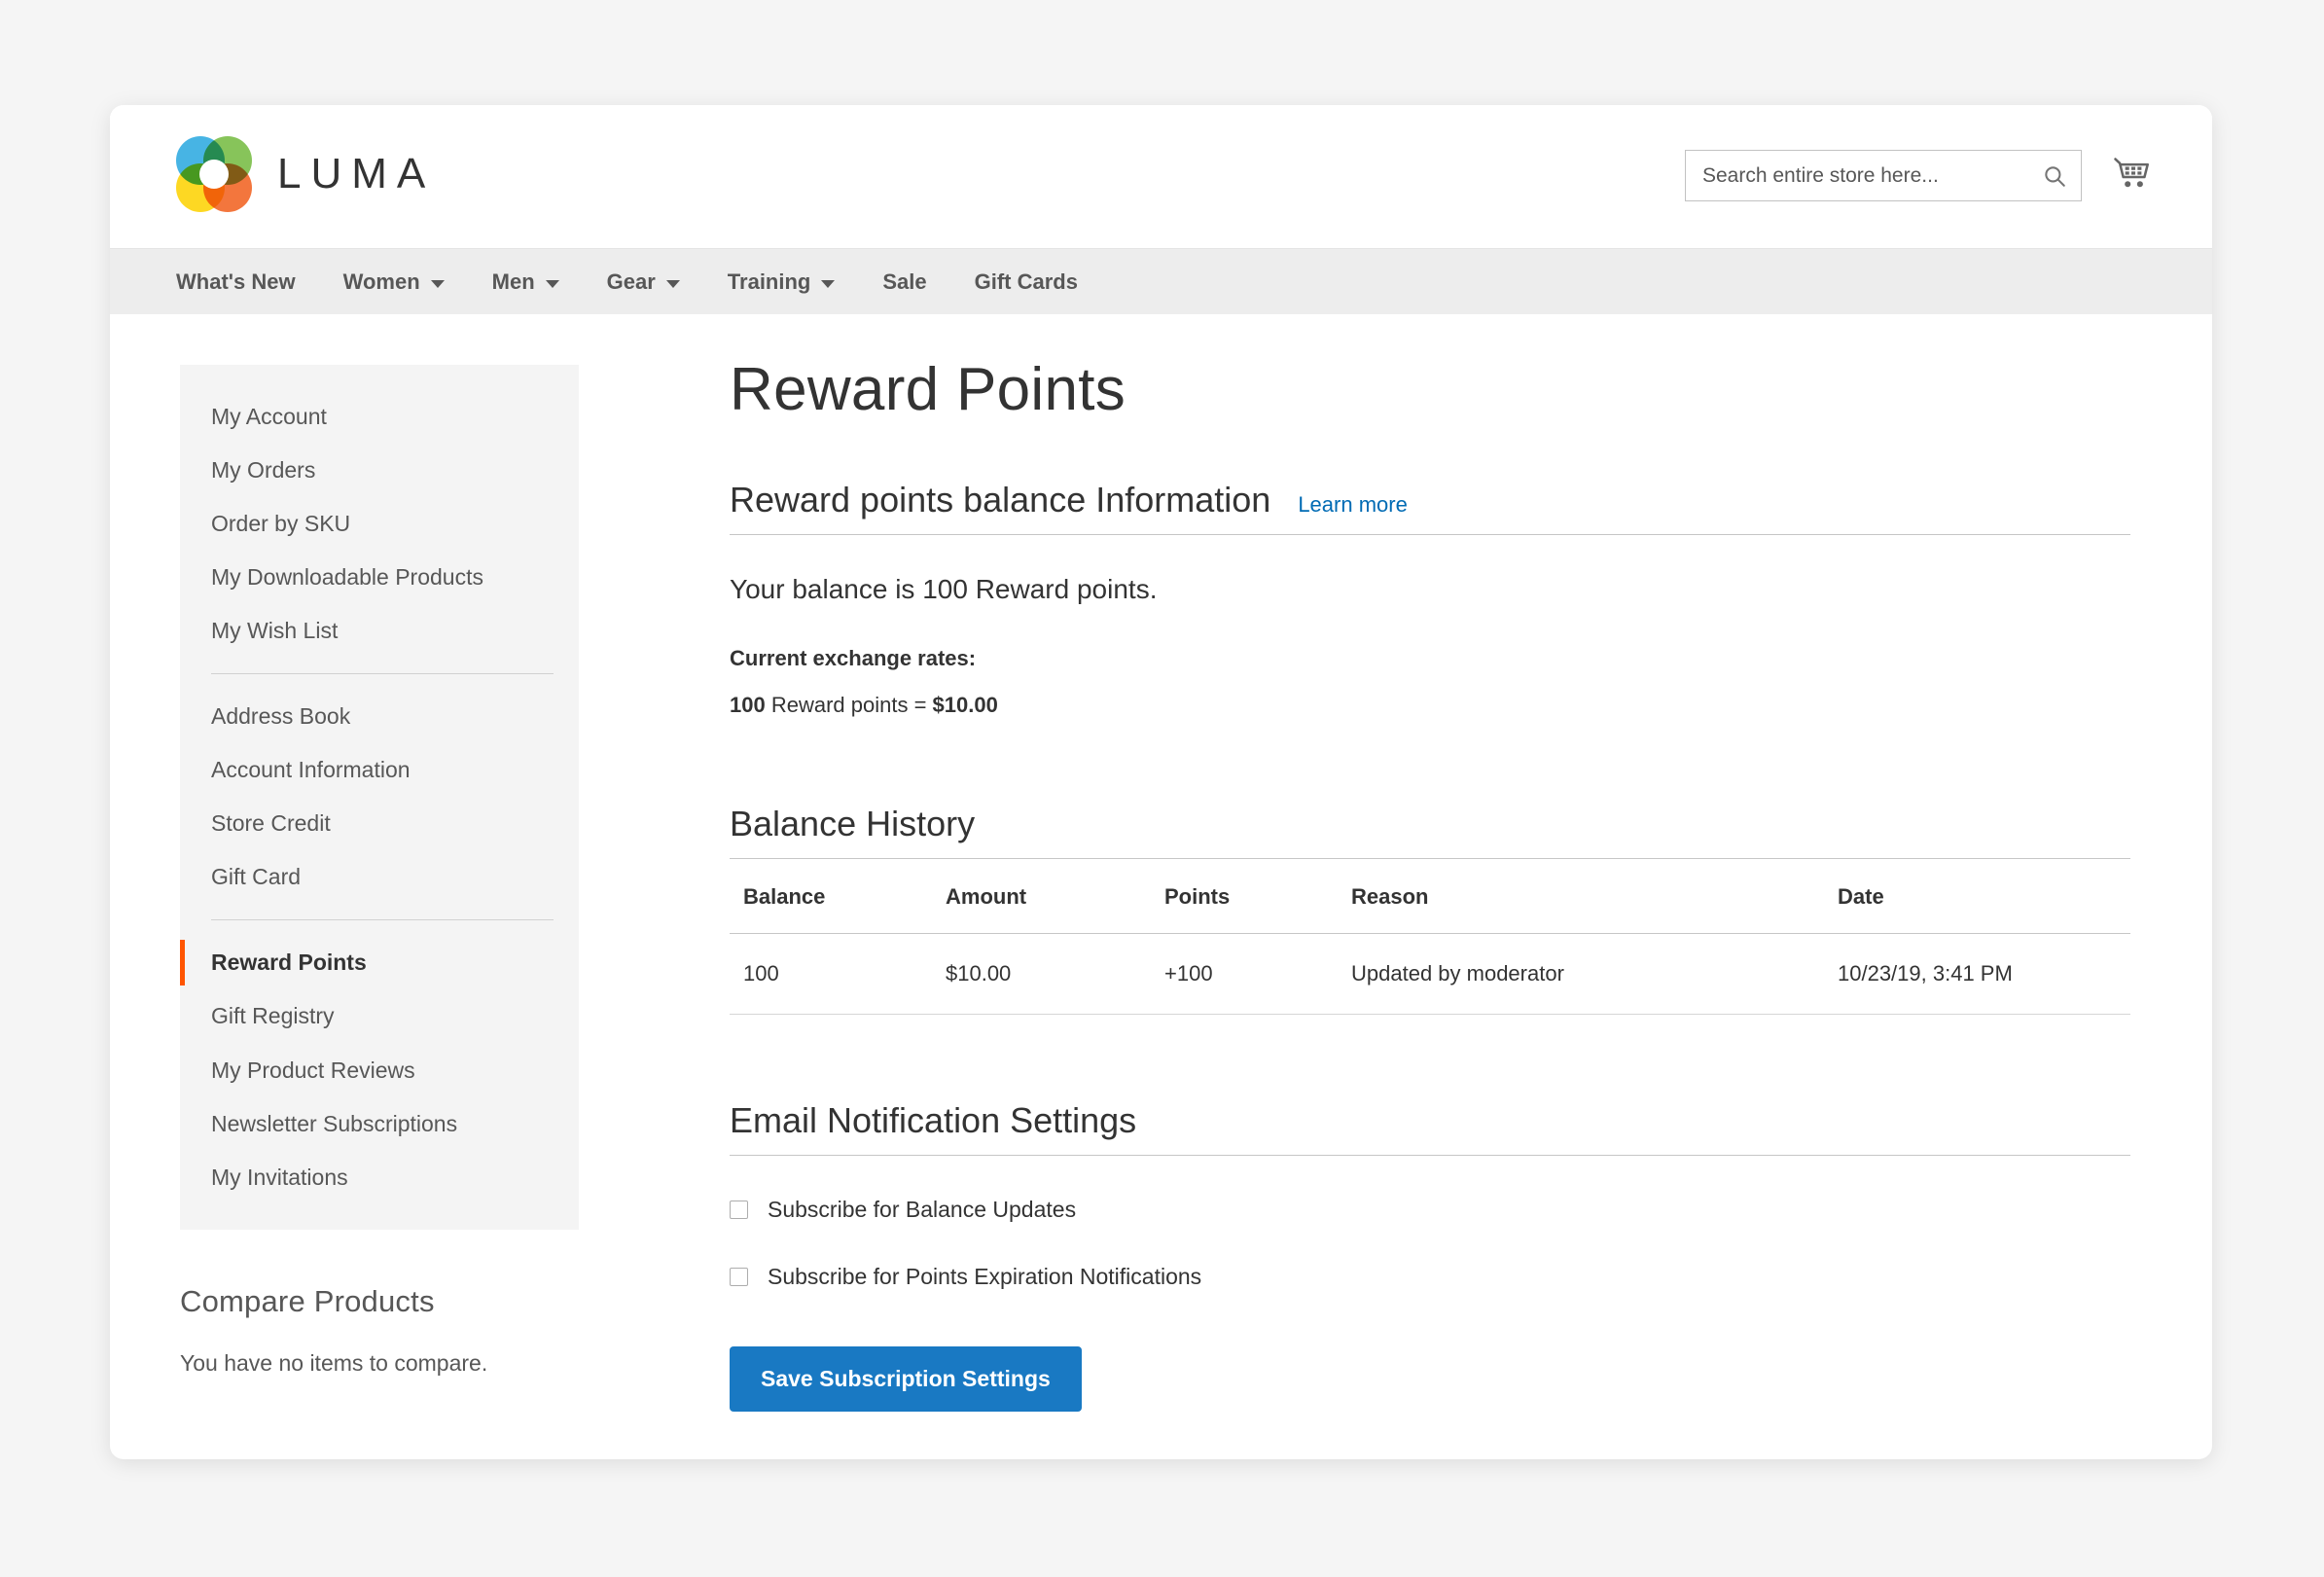 The image size is (2324, 1577). Describe the element at coordinates (334, 1362) in the screenshot. I see `compare-products-empty-text: You have no items to compare.` at that location.